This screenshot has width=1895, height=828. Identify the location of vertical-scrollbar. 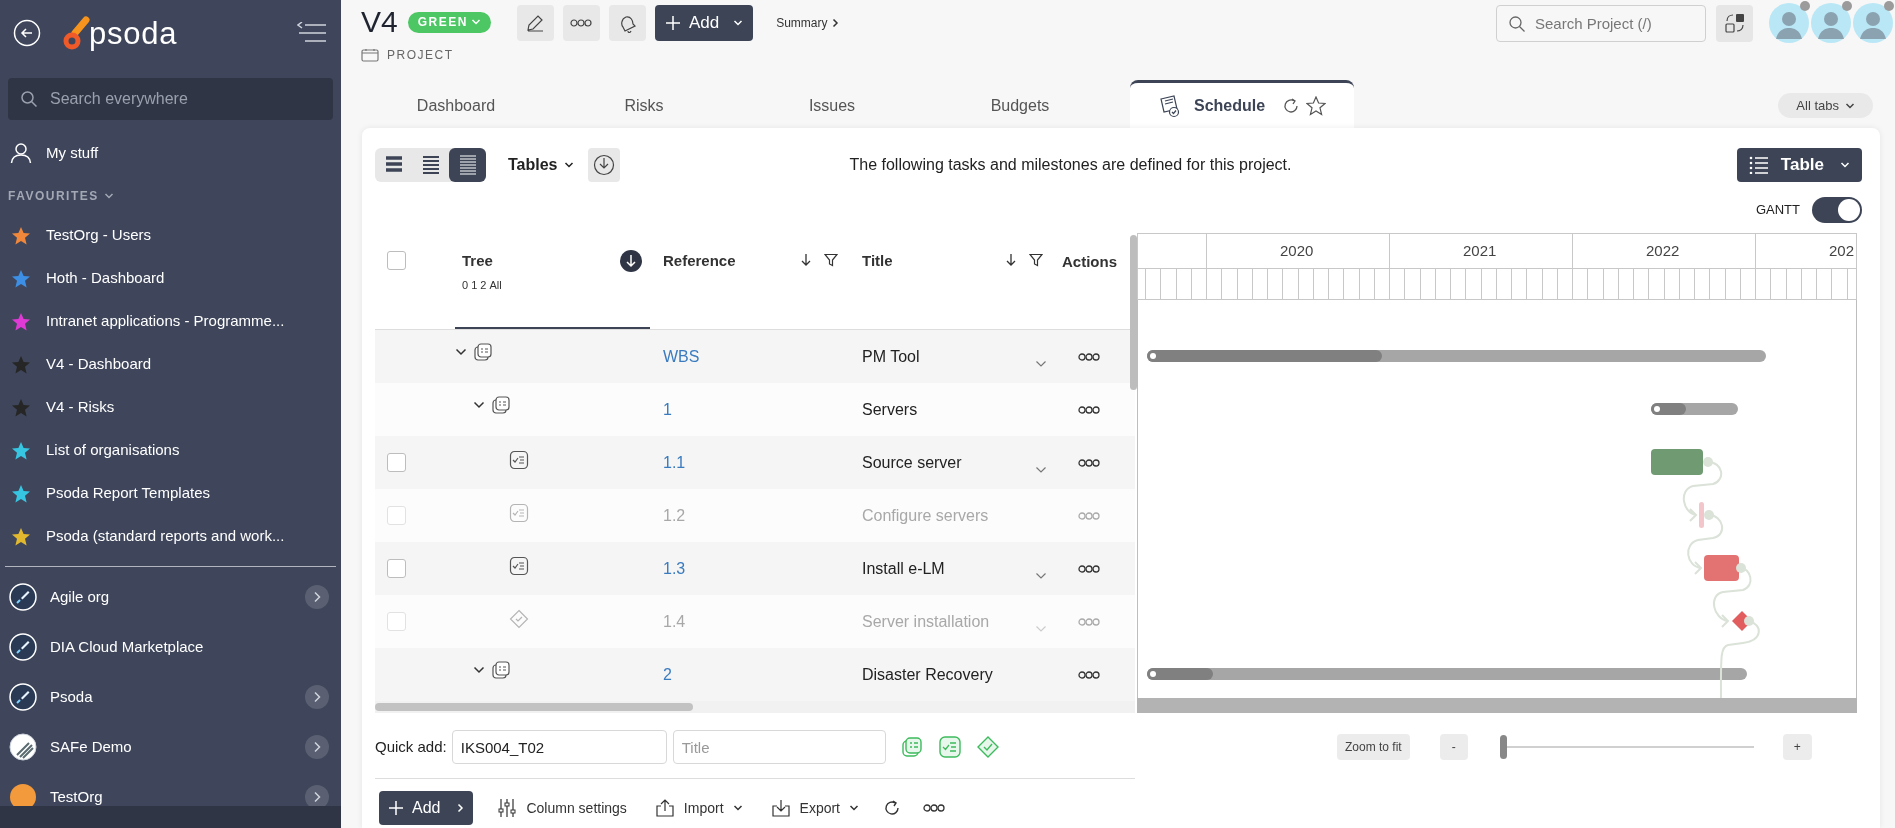
(1133, 312).